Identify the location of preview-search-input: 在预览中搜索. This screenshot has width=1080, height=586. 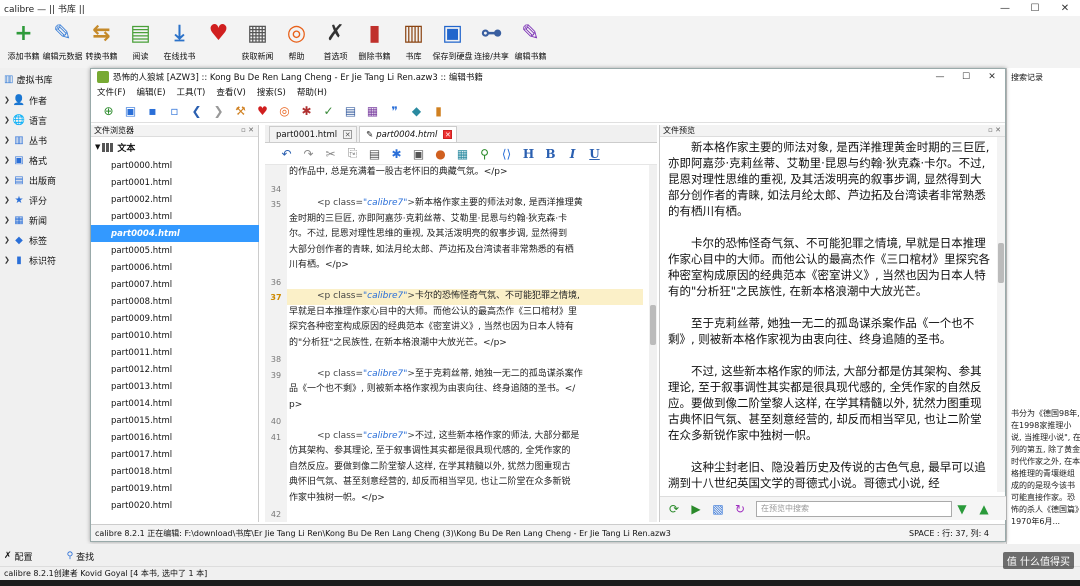
(854, 508).